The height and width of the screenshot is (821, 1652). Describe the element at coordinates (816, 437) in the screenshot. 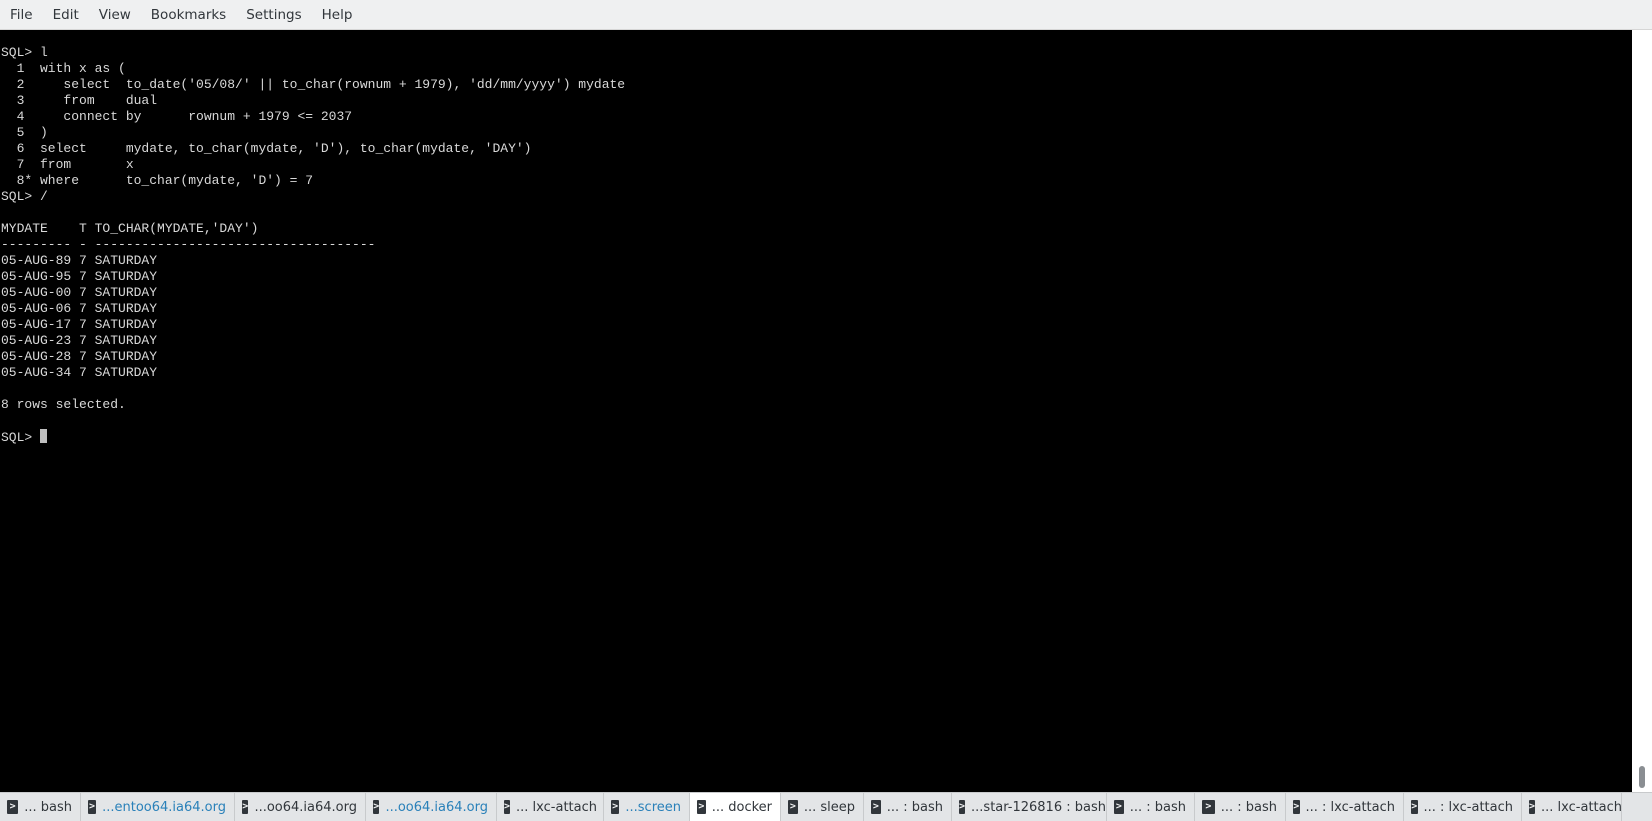

I see `terminal-prompt-line: SQL>` at that location.